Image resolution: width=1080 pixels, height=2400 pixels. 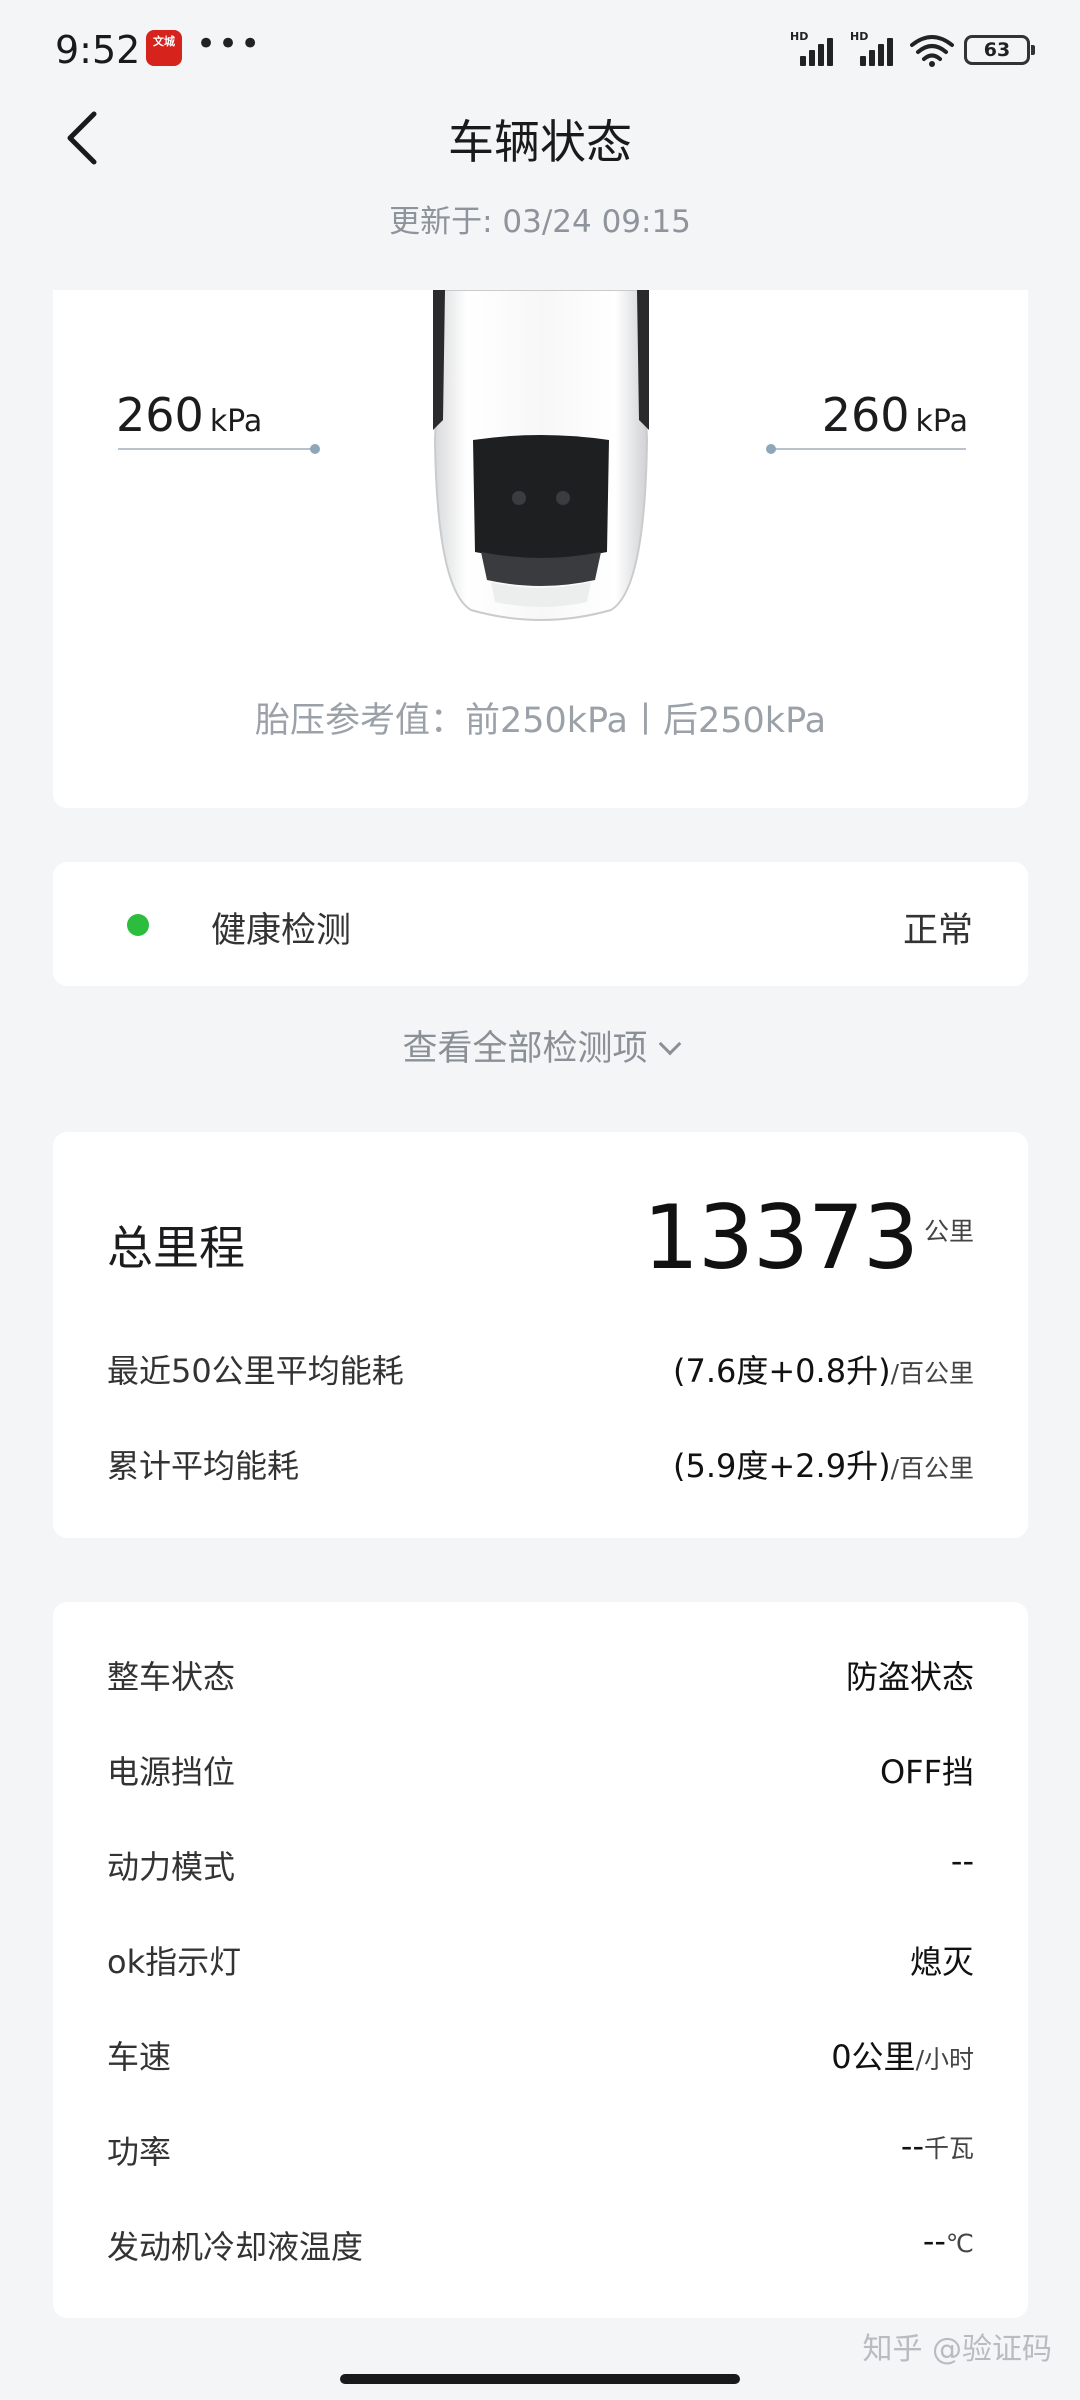 What do you see at coordinates (815, 49) in the screenshot?
I see `signal-icon: HD` at bounding box center [815, 49].